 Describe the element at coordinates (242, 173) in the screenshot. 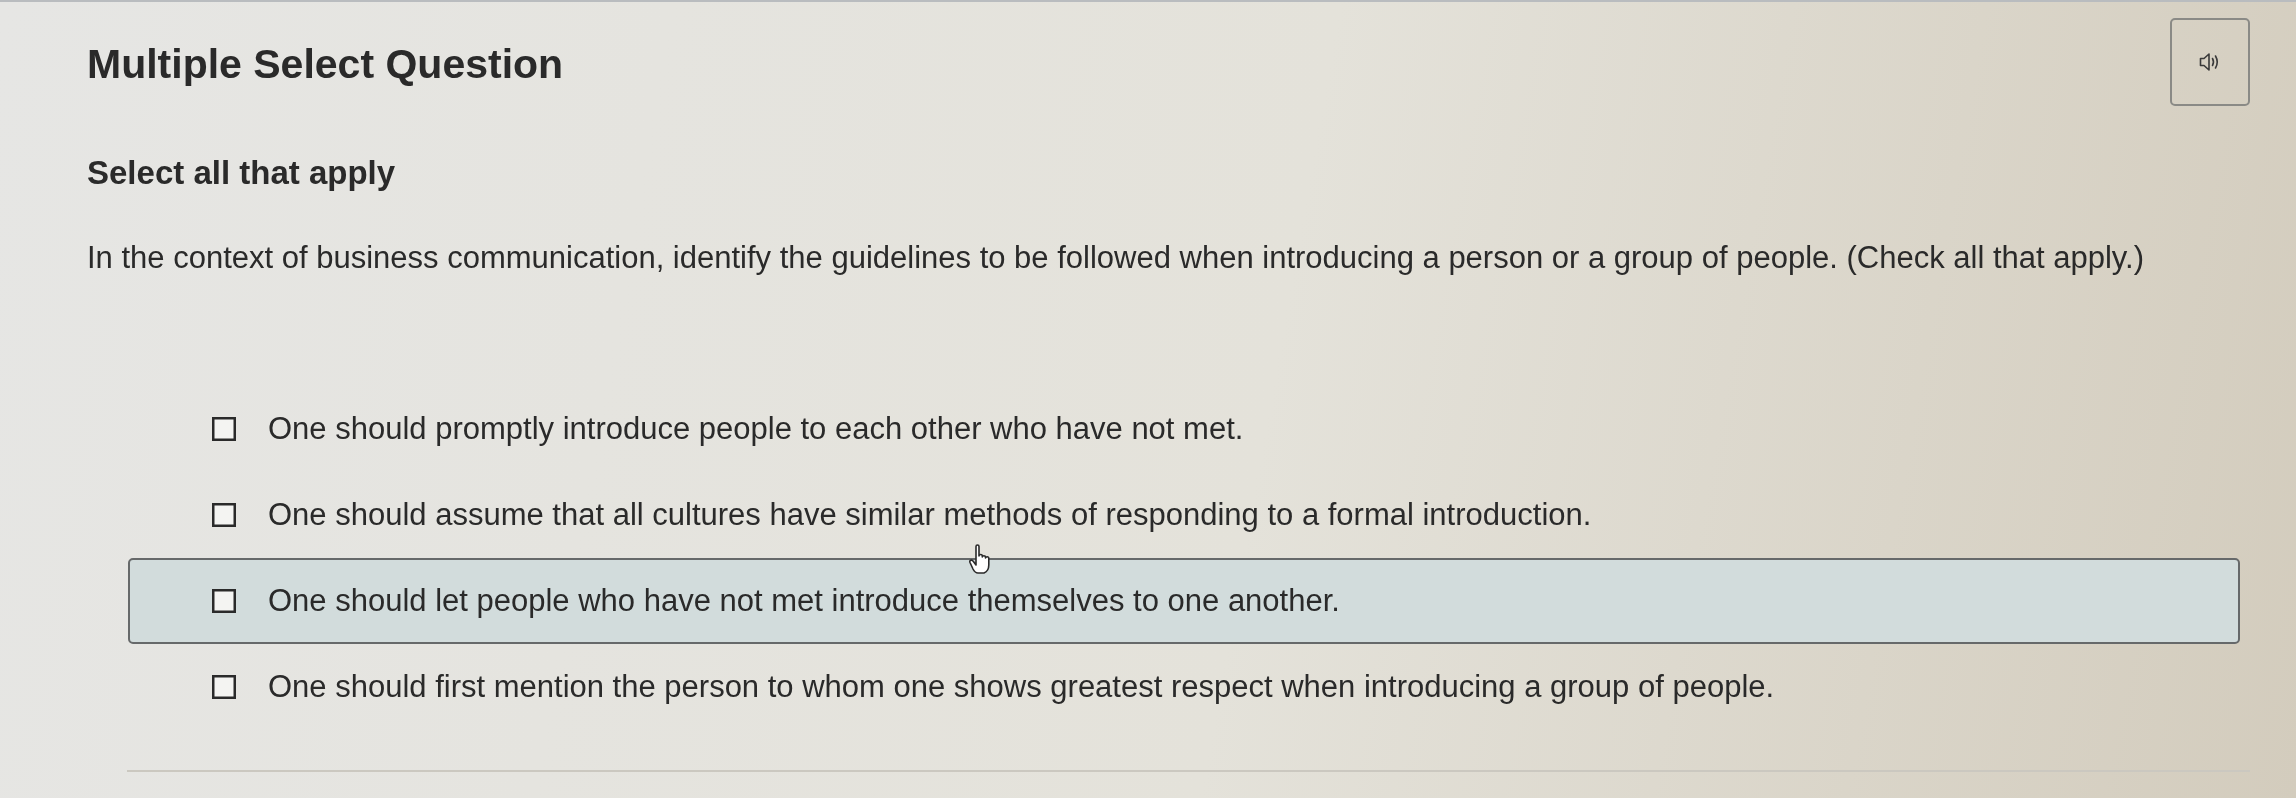

I see `instruction-text: Select all that apply` at that location.